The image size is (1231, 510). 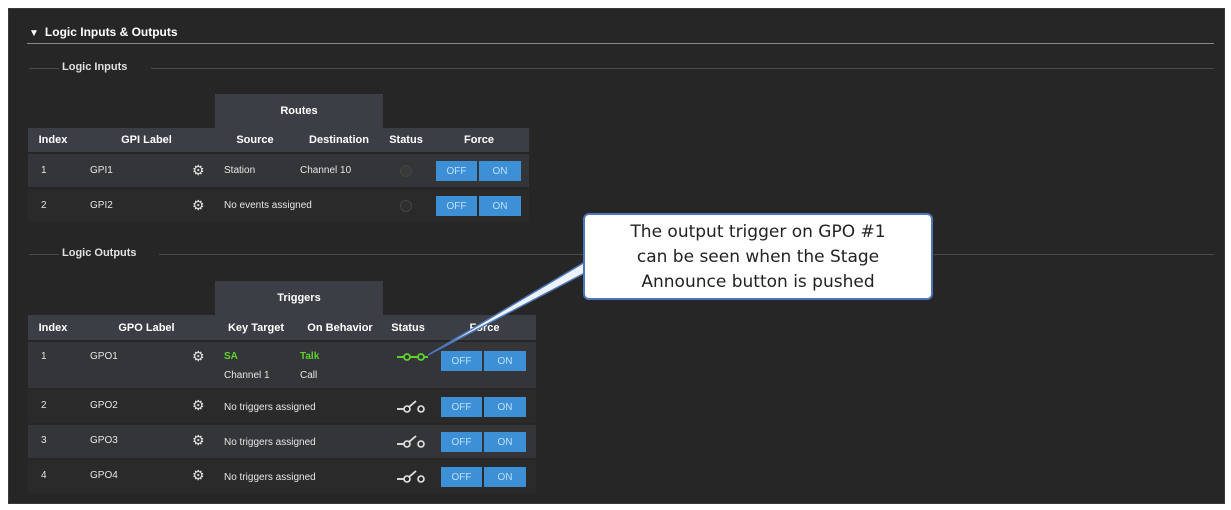 I want to click on section-header: ▼ Logic Inputs & Outputs, so click(x=103, y=32).